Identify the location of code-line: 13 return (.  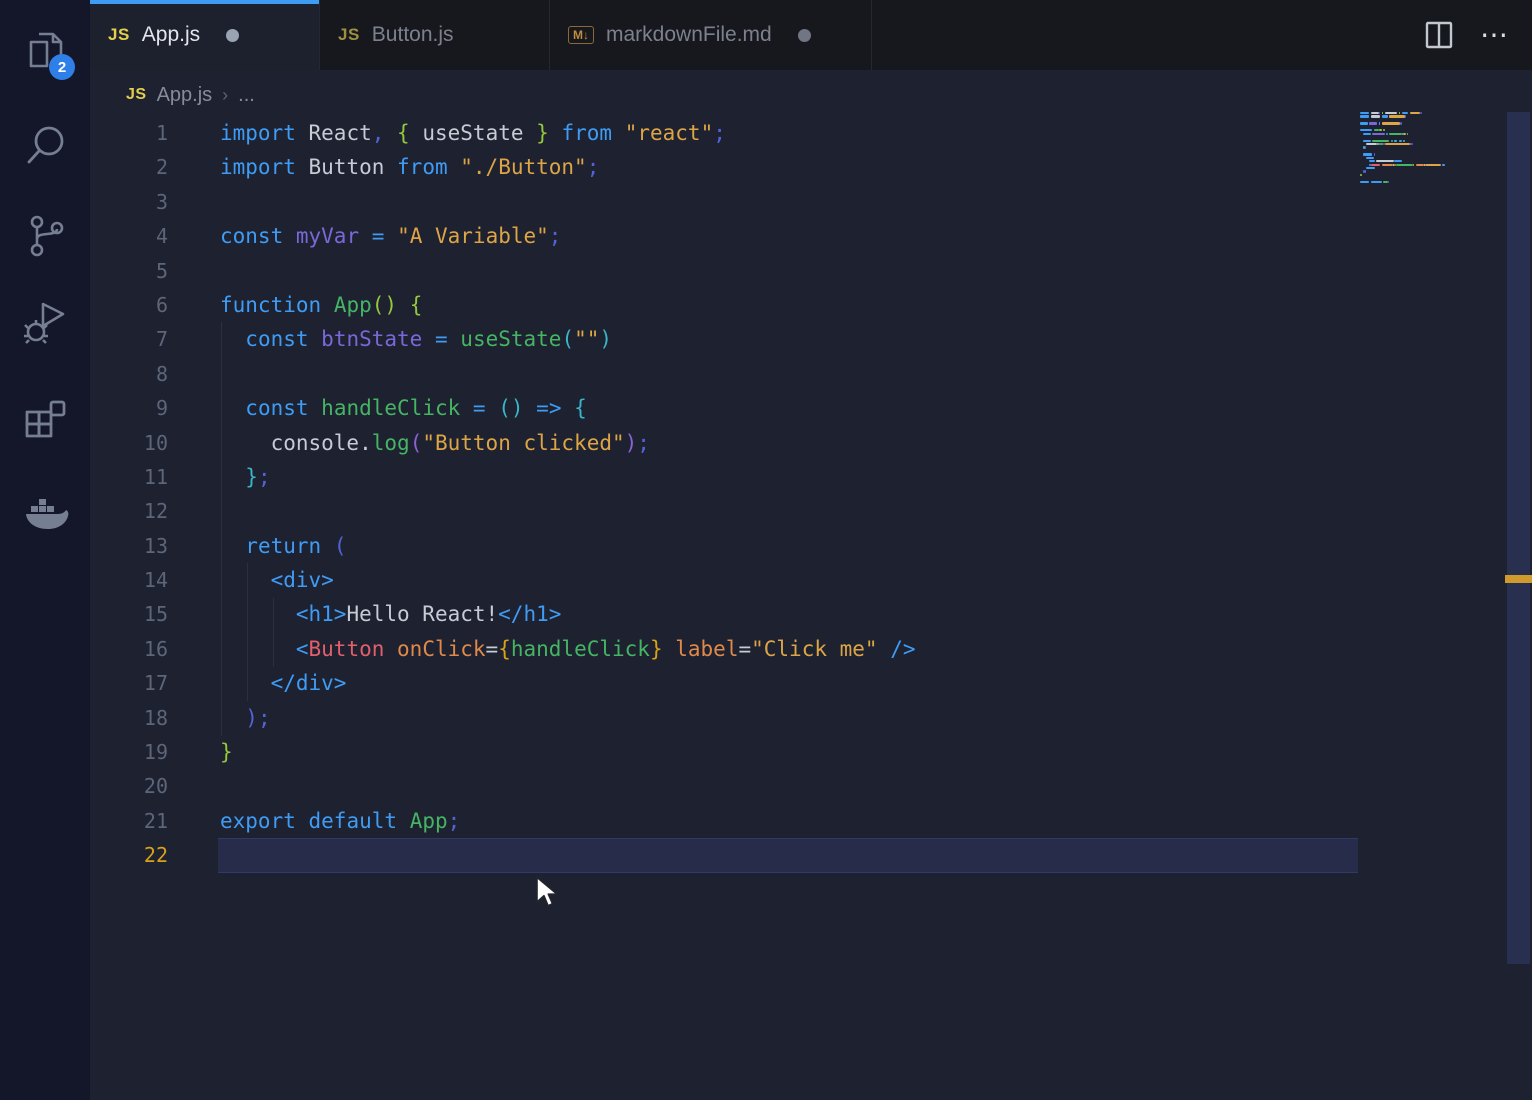
(797, 546).